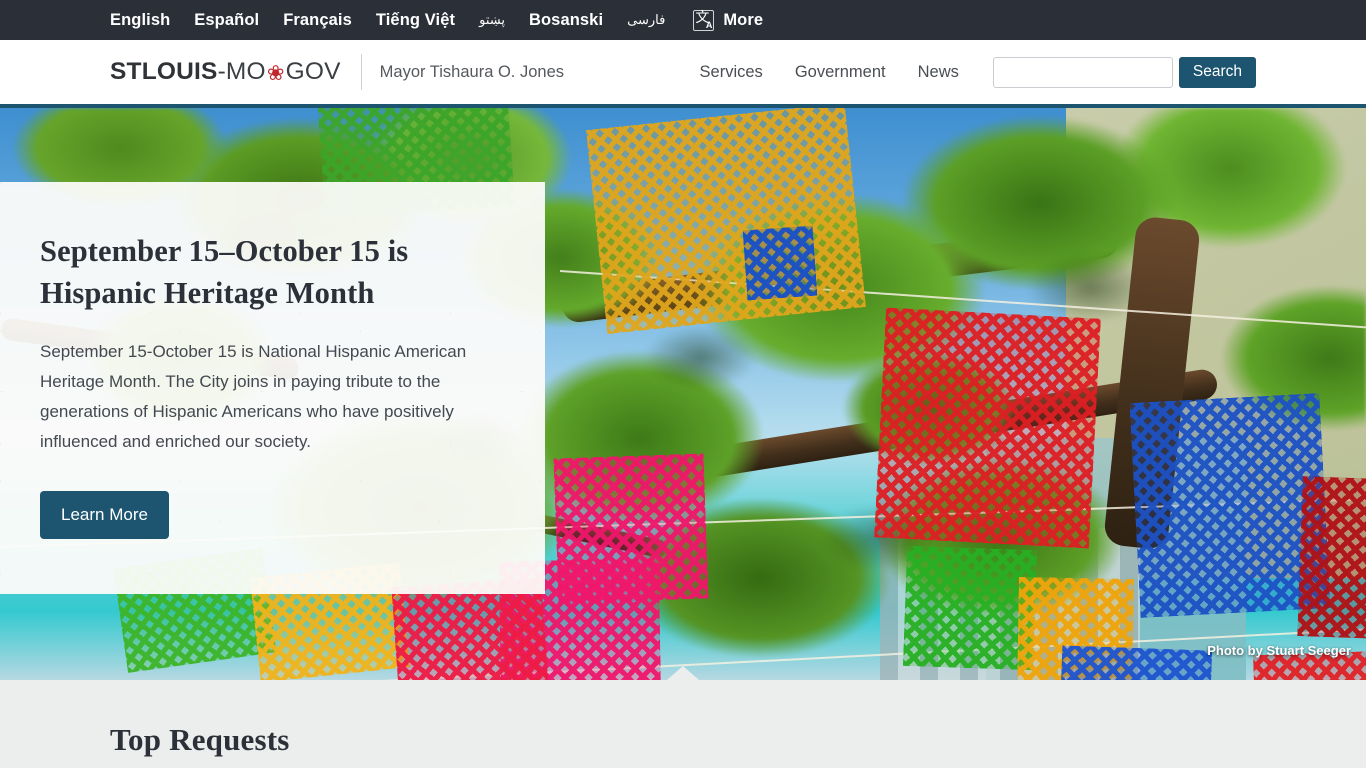 The height and width of the screenshot is (768, 1366). I want to click on fleur-de-lis-icon: ❀, so click(275, 73).